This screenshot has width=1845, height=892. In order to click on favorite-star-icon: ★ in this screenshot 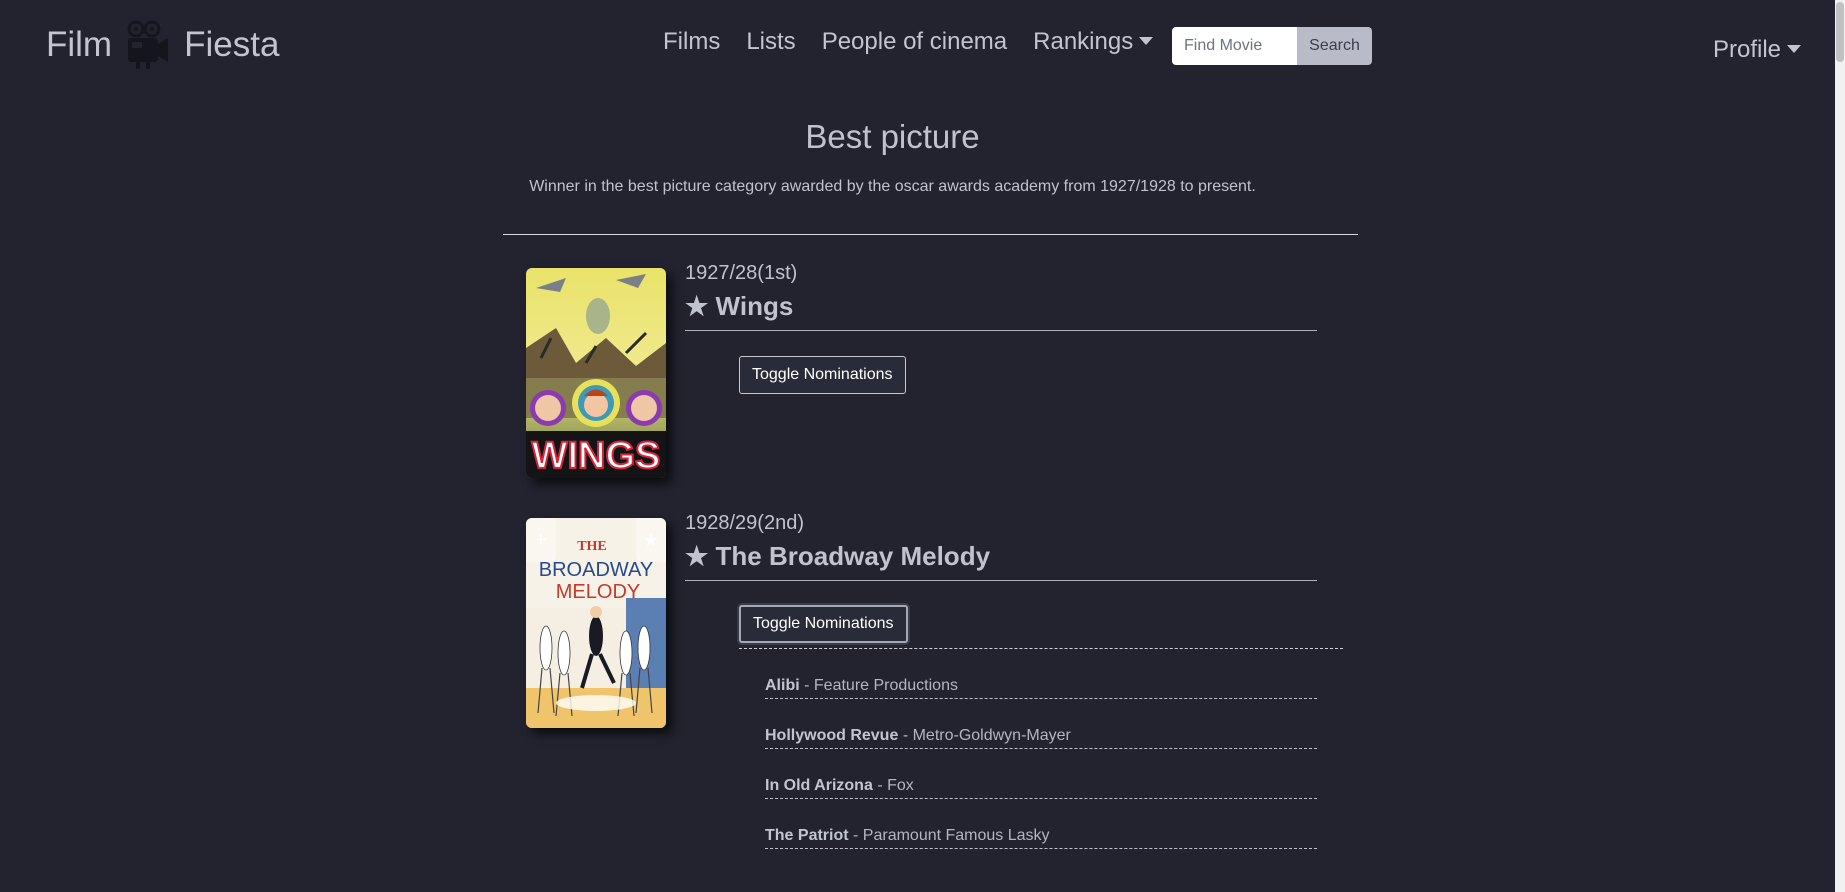, I will do `click(651, 540)`.